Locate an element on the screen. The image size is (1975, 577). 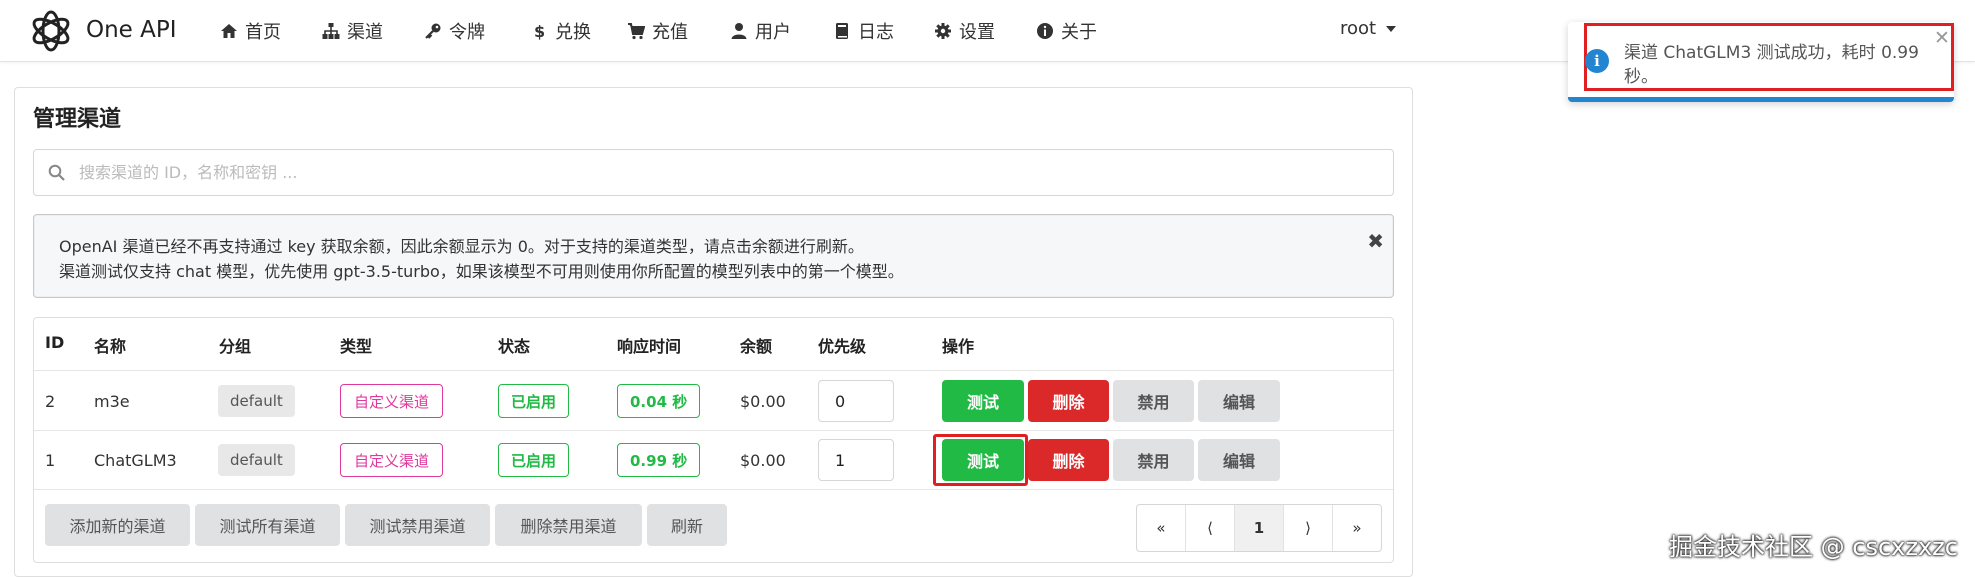
column-header-response: 响应时间 is located at coordinates (649, 345).